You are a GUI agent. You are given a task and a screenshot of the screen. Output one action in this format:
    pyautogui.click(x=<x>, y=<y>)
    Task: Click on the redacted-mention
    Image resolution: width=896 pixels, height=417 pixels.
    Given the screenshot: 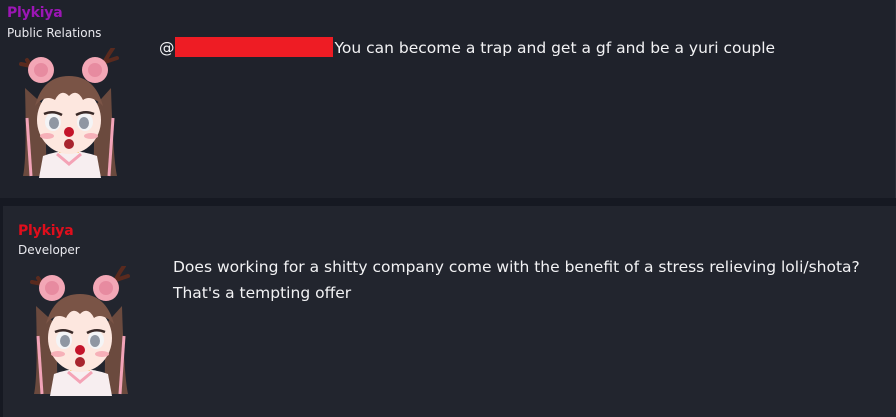 What is the action you would take?
    pyautogui.click(x=253, y=47)
    